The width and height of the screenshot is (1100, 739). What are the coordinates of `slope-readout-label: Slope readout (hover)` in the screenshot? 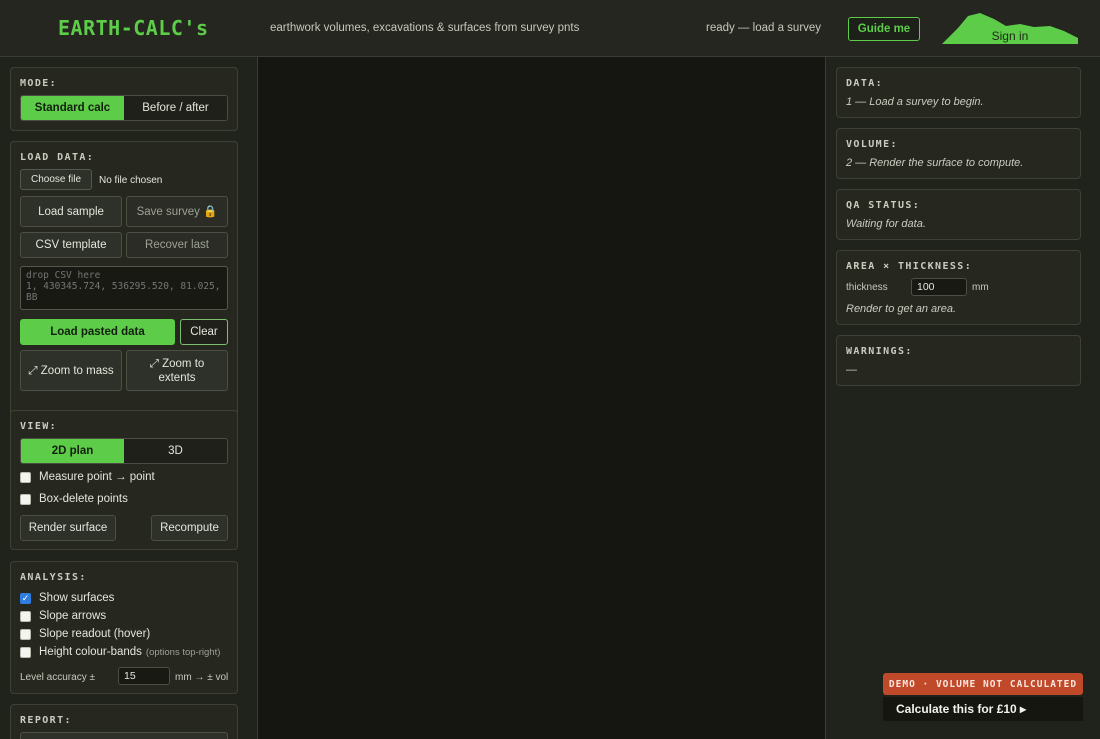 It's located at (95, 634).